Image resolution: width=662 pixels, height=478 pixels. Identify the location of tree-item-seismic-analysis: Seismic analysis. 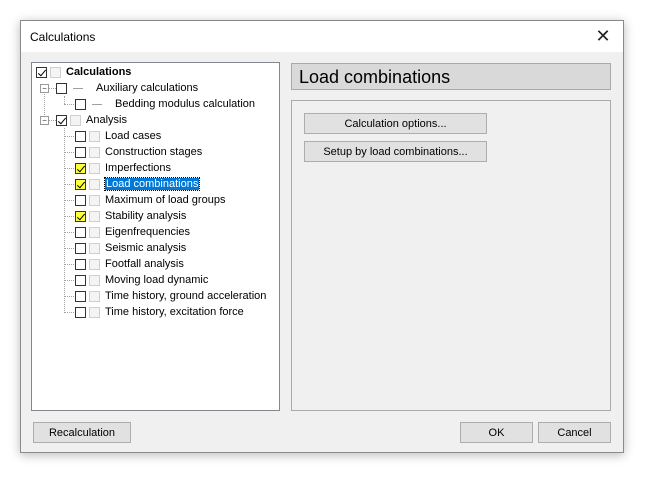
(130, 248).